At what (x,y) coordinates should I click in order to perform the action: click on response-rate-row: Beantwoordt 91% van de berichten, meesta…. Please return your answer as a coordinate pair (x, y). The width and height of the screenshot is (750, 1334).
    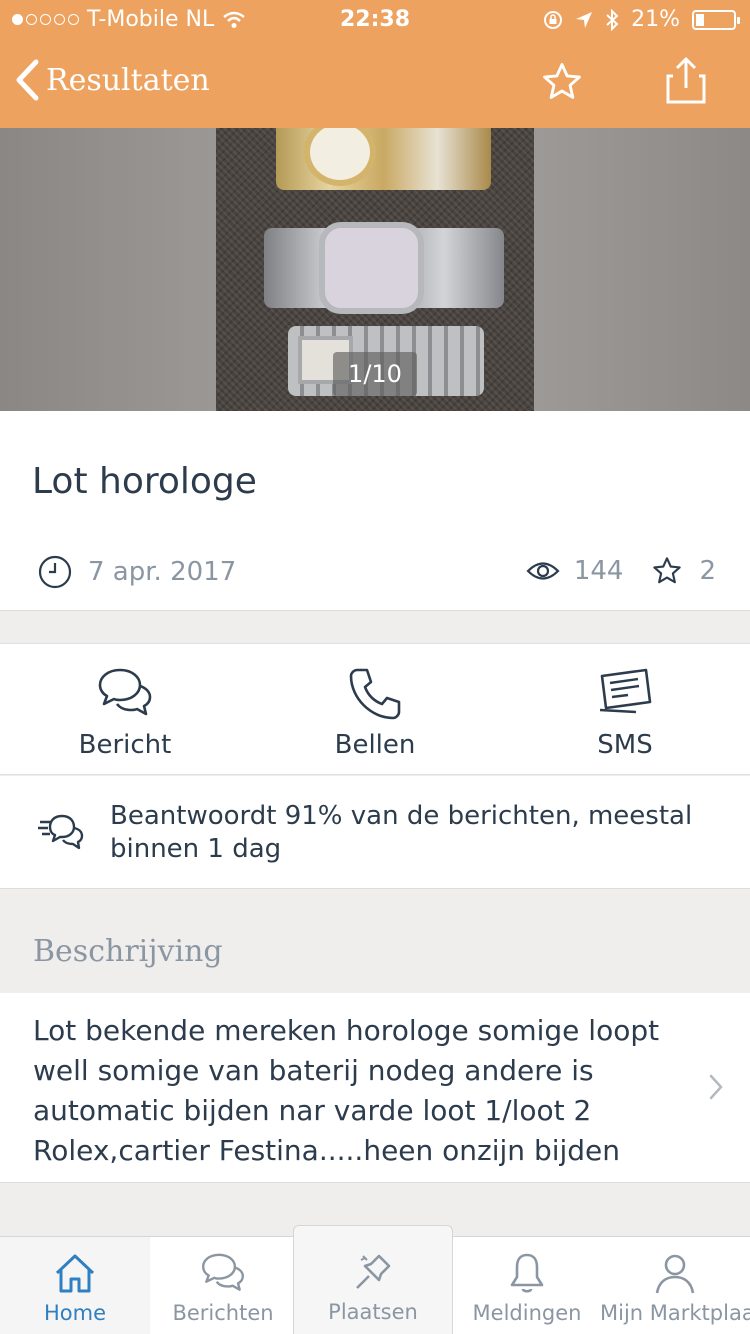
    Looking at the image, I should click on (375, 832).